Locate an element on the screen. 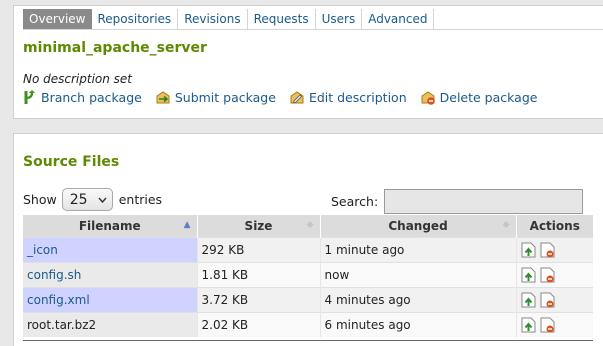 The height and width of the screenshot is (346, 603). tab-users: Users is located at coordinates (339, 19).